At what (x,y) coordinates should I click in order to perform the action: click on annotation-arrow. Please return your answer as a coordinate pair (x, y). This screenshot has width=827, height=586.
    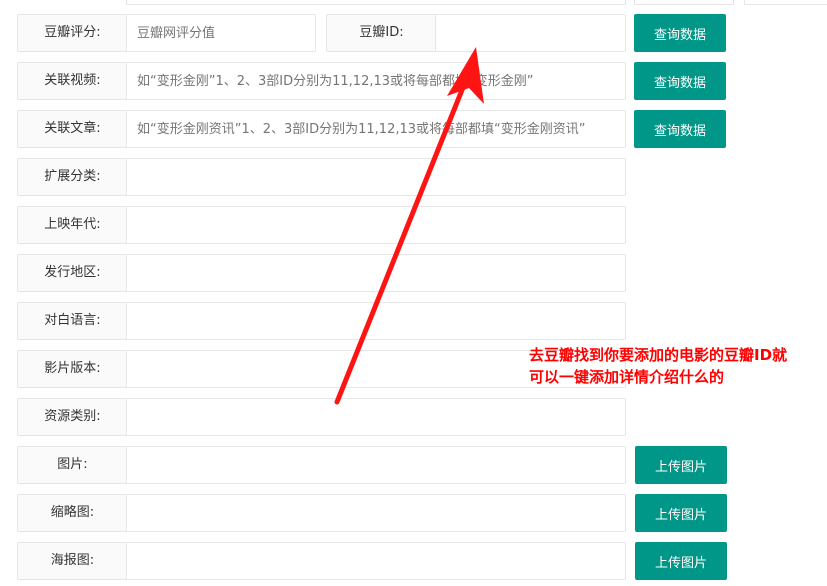
    Looking at the image, I should click on (409, 226).